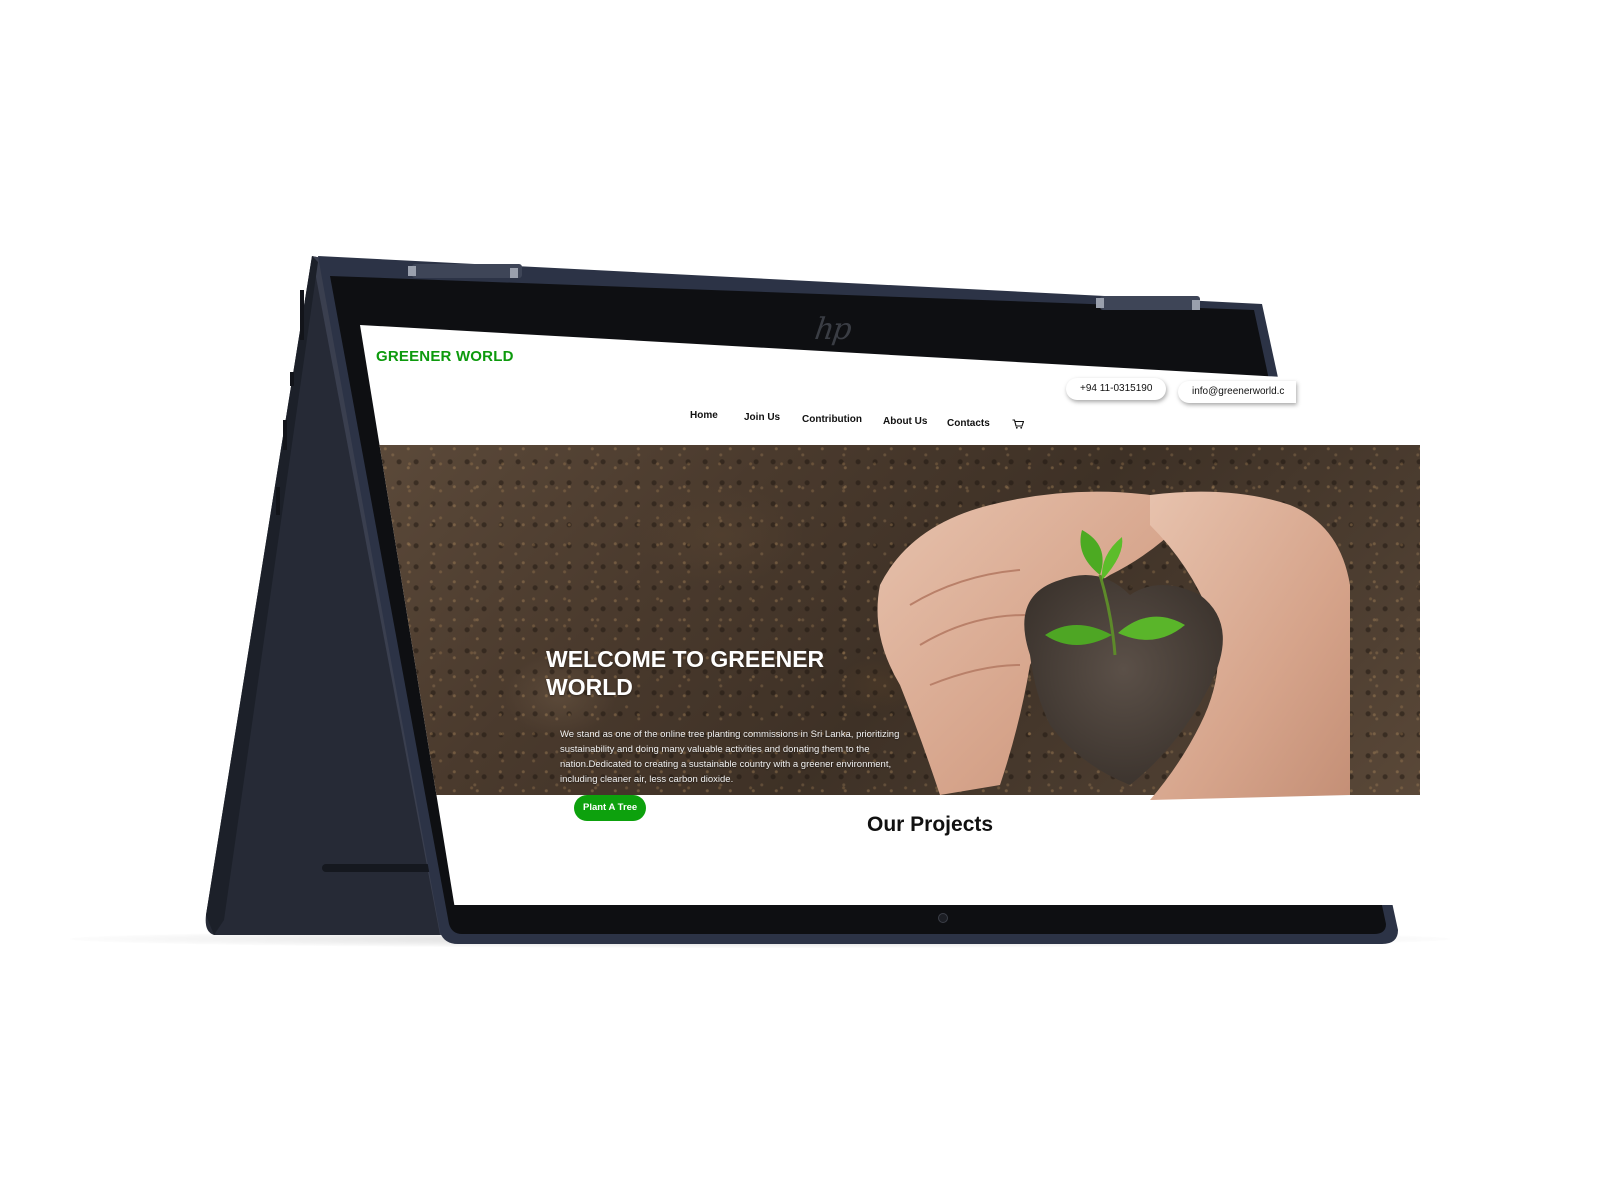  I want to click on email-pill: info@greenerworld.c, so click(1237, 392).